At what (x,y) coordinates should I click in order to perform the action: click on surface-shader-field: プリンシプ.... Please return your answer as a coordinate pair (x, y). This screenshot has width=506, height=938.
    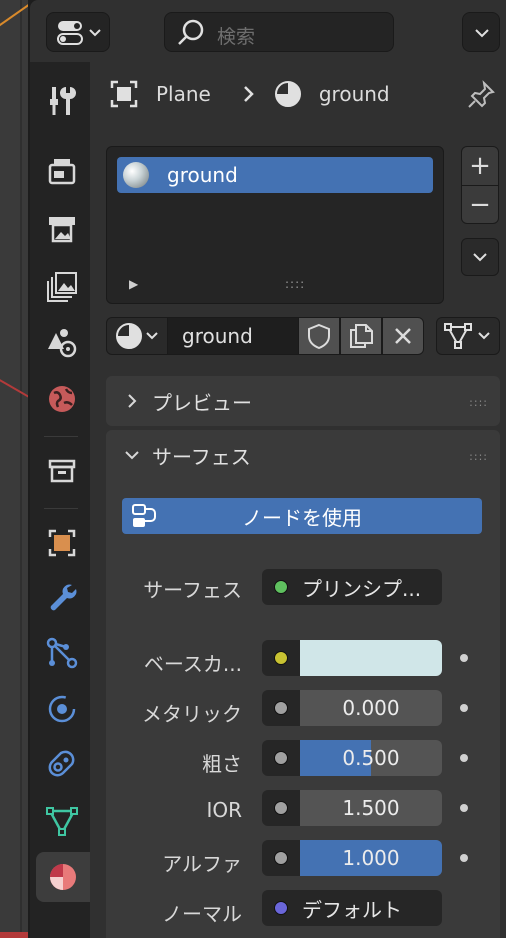
    Looking at the image, I should click on (352, 587).